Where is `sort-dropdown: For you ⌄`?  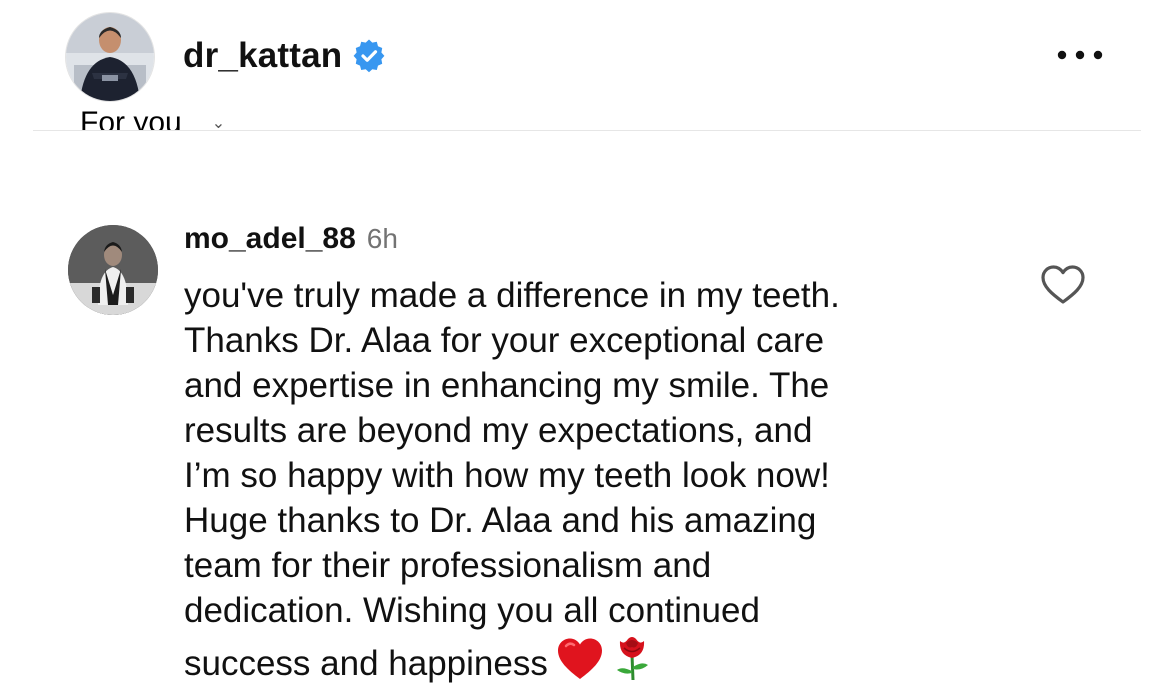 sort-dropdown: For you ⌄ is located at coordinates (152, 121).